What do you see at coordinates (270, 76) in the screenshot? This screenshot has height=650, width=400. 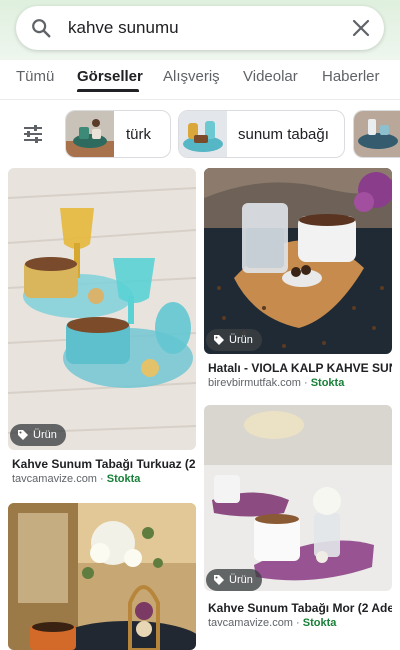 I see `tab-videos: Videolar` at bounding box center [270, 76].